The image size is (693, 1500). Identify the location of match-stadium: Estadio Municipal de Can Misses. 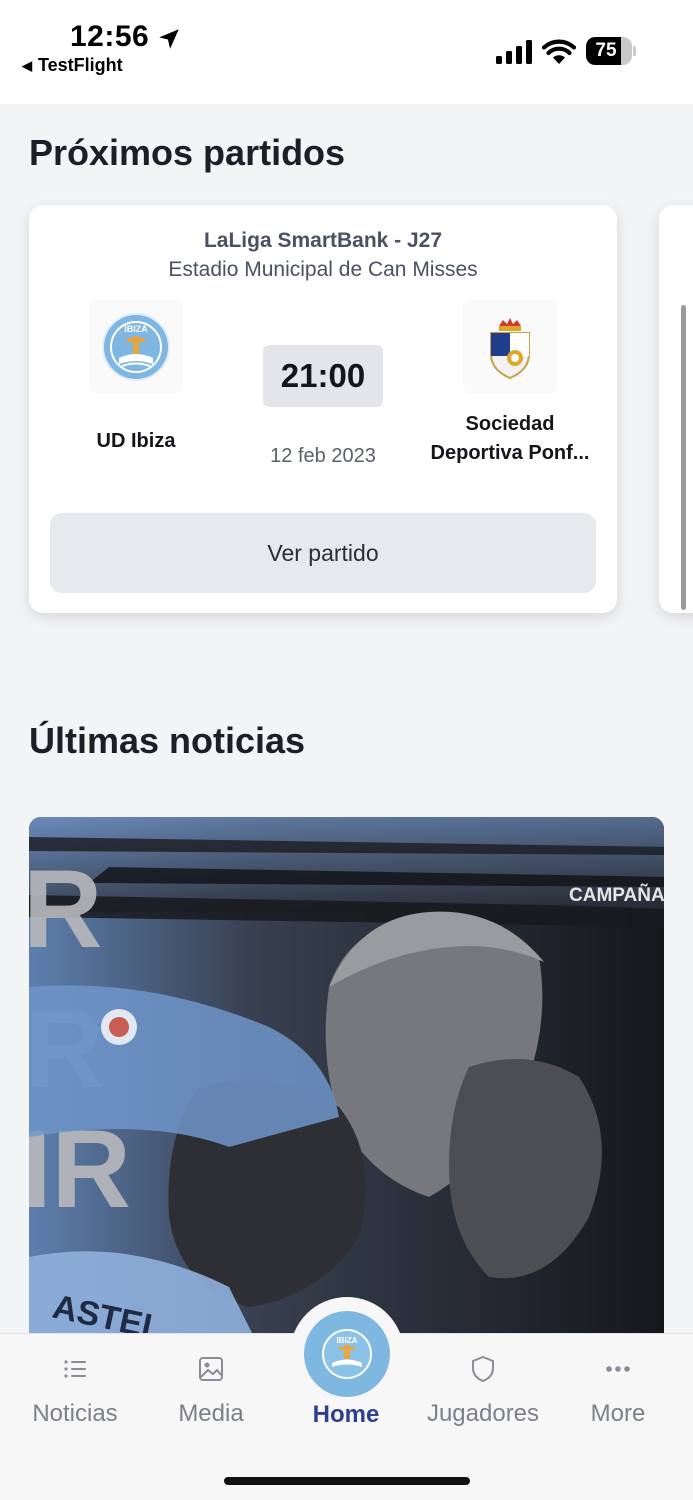
(323, 269).